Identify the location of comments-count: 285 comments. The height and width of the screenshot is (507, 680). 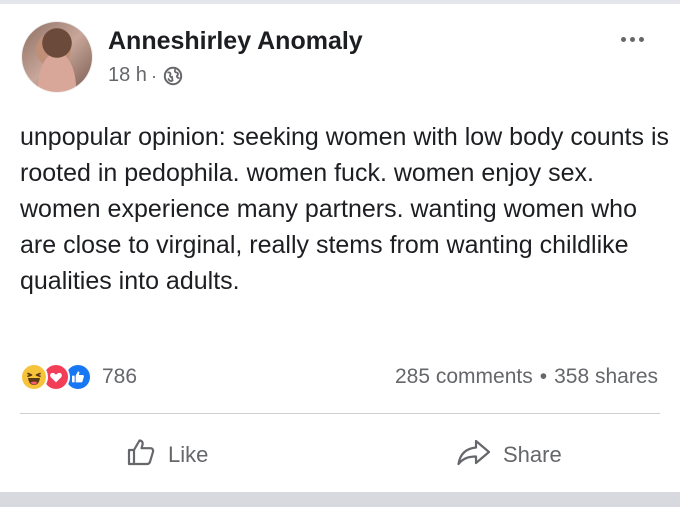
(464, 377).